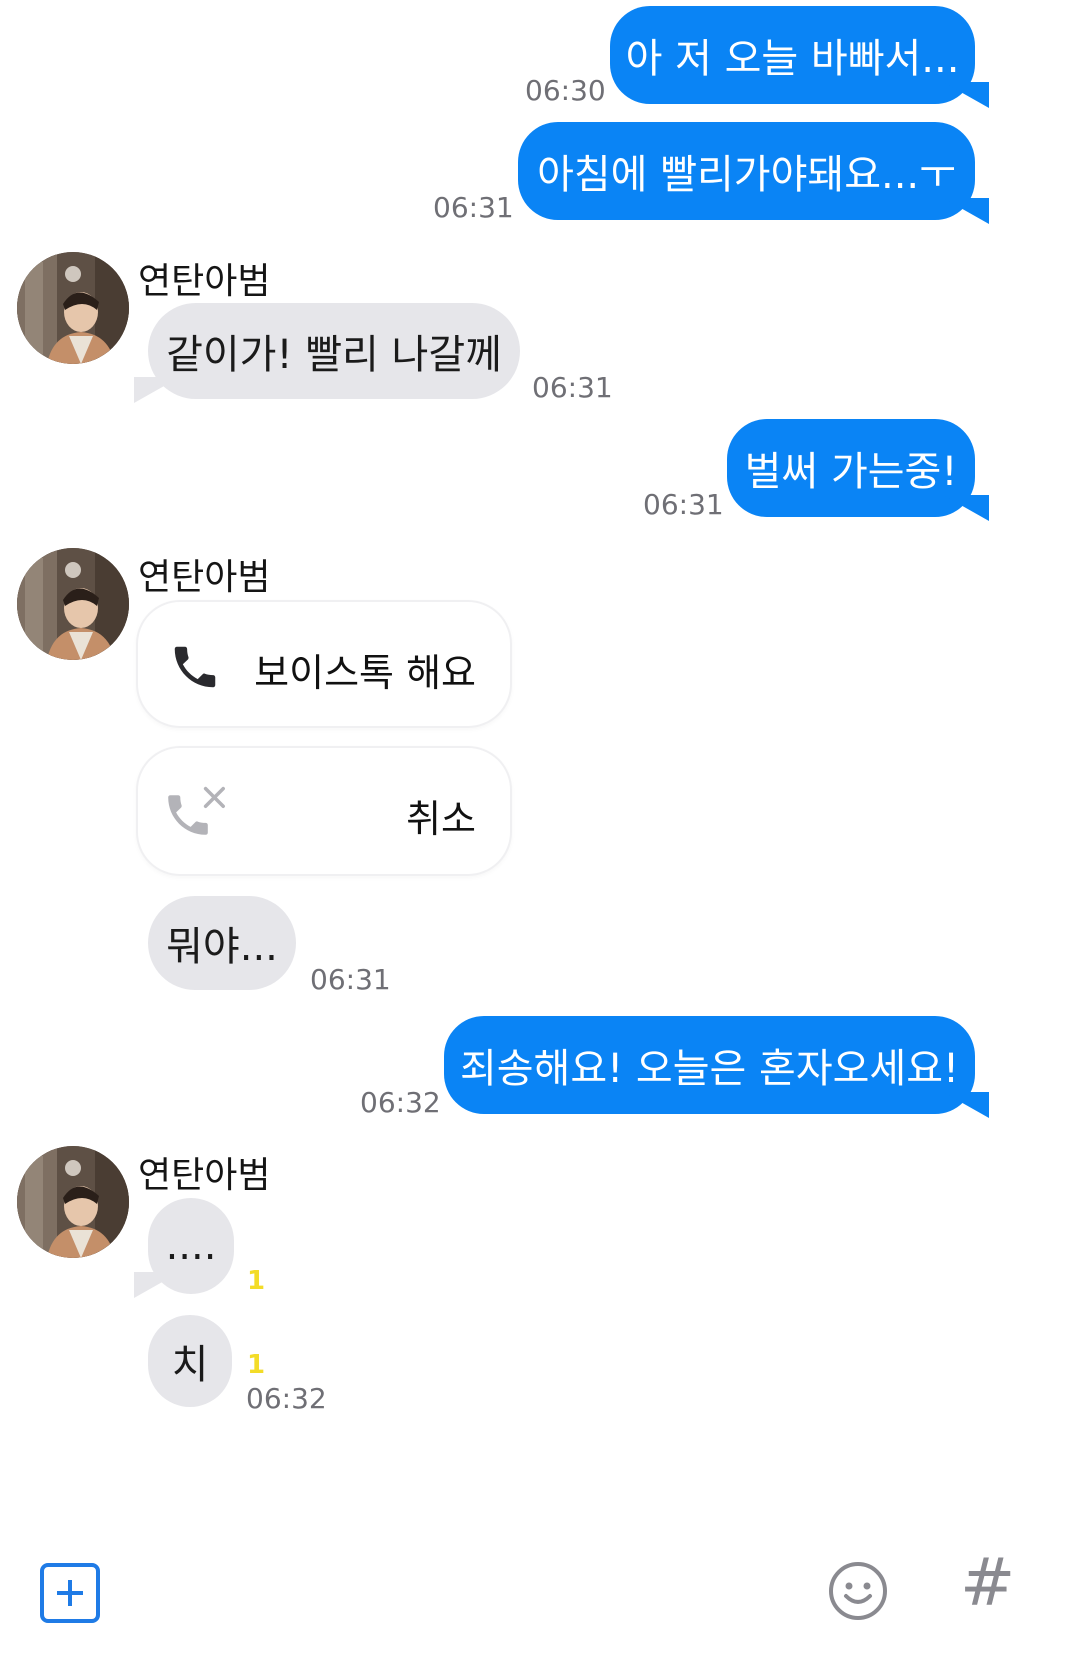 The height and width of the screenshot is (1676, 1080). Describe the element at coordinates (709, 1069) in the screenshot. I see `message-text: 죄송해요! 오늘은 혼자오세요!` at that location.